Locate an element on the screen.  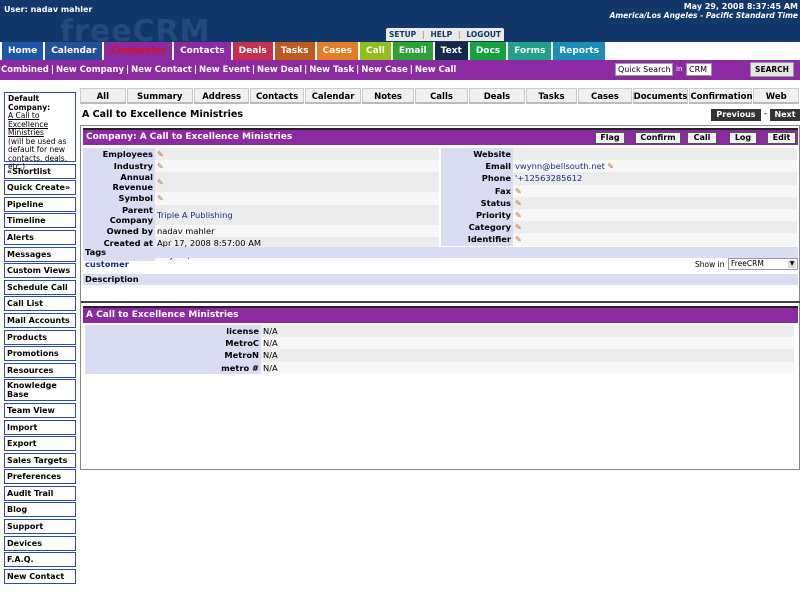
sidebar-item-new-contact: New Contact is located at coordinates (40, 576).